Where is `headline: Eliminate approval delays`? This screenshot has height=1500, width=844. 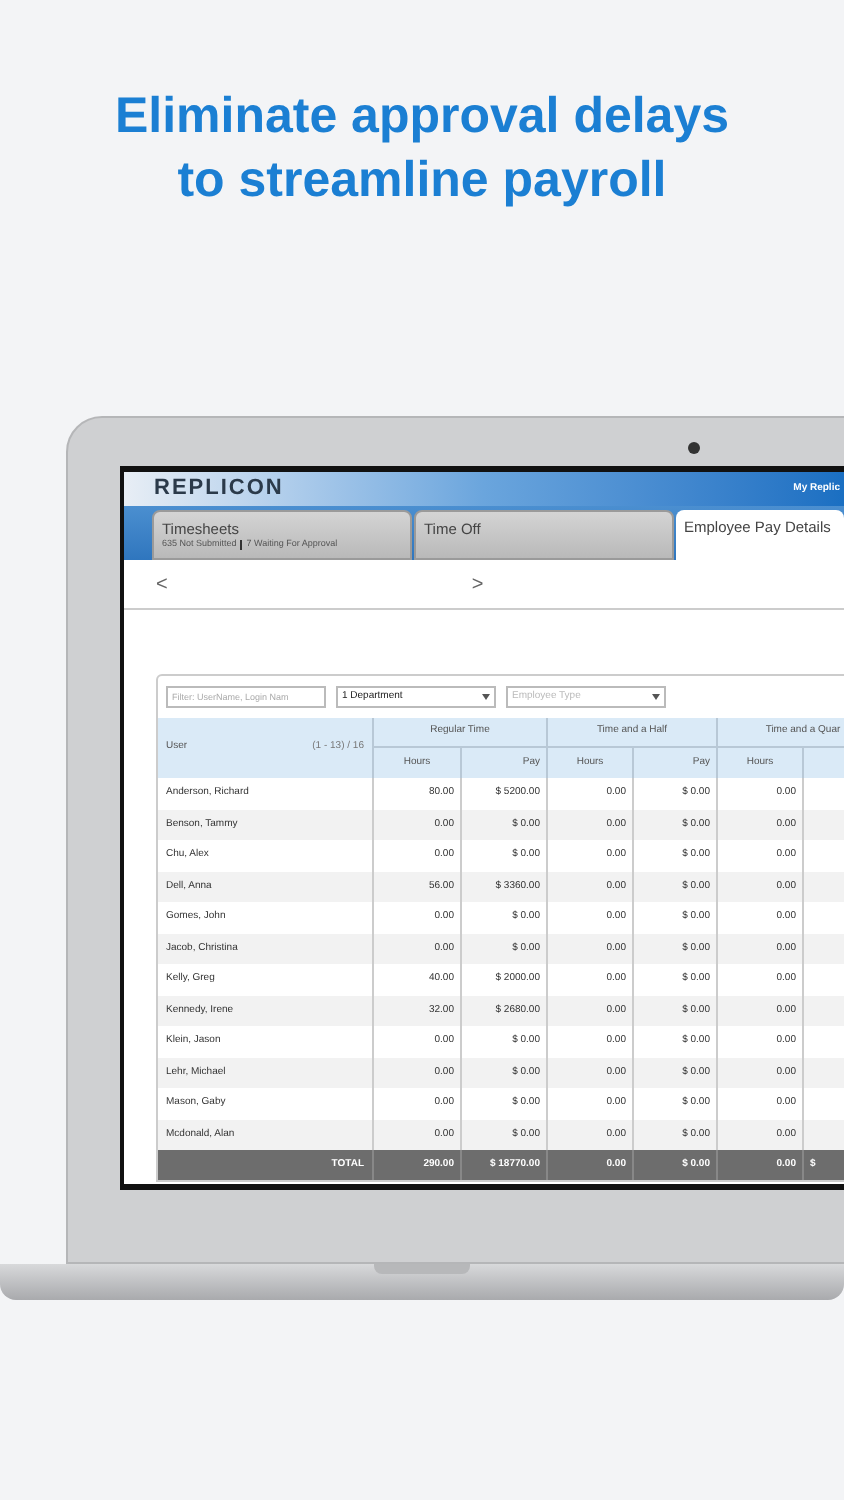 headline: Eliminate approval delays is located at coordinates (422, 117).